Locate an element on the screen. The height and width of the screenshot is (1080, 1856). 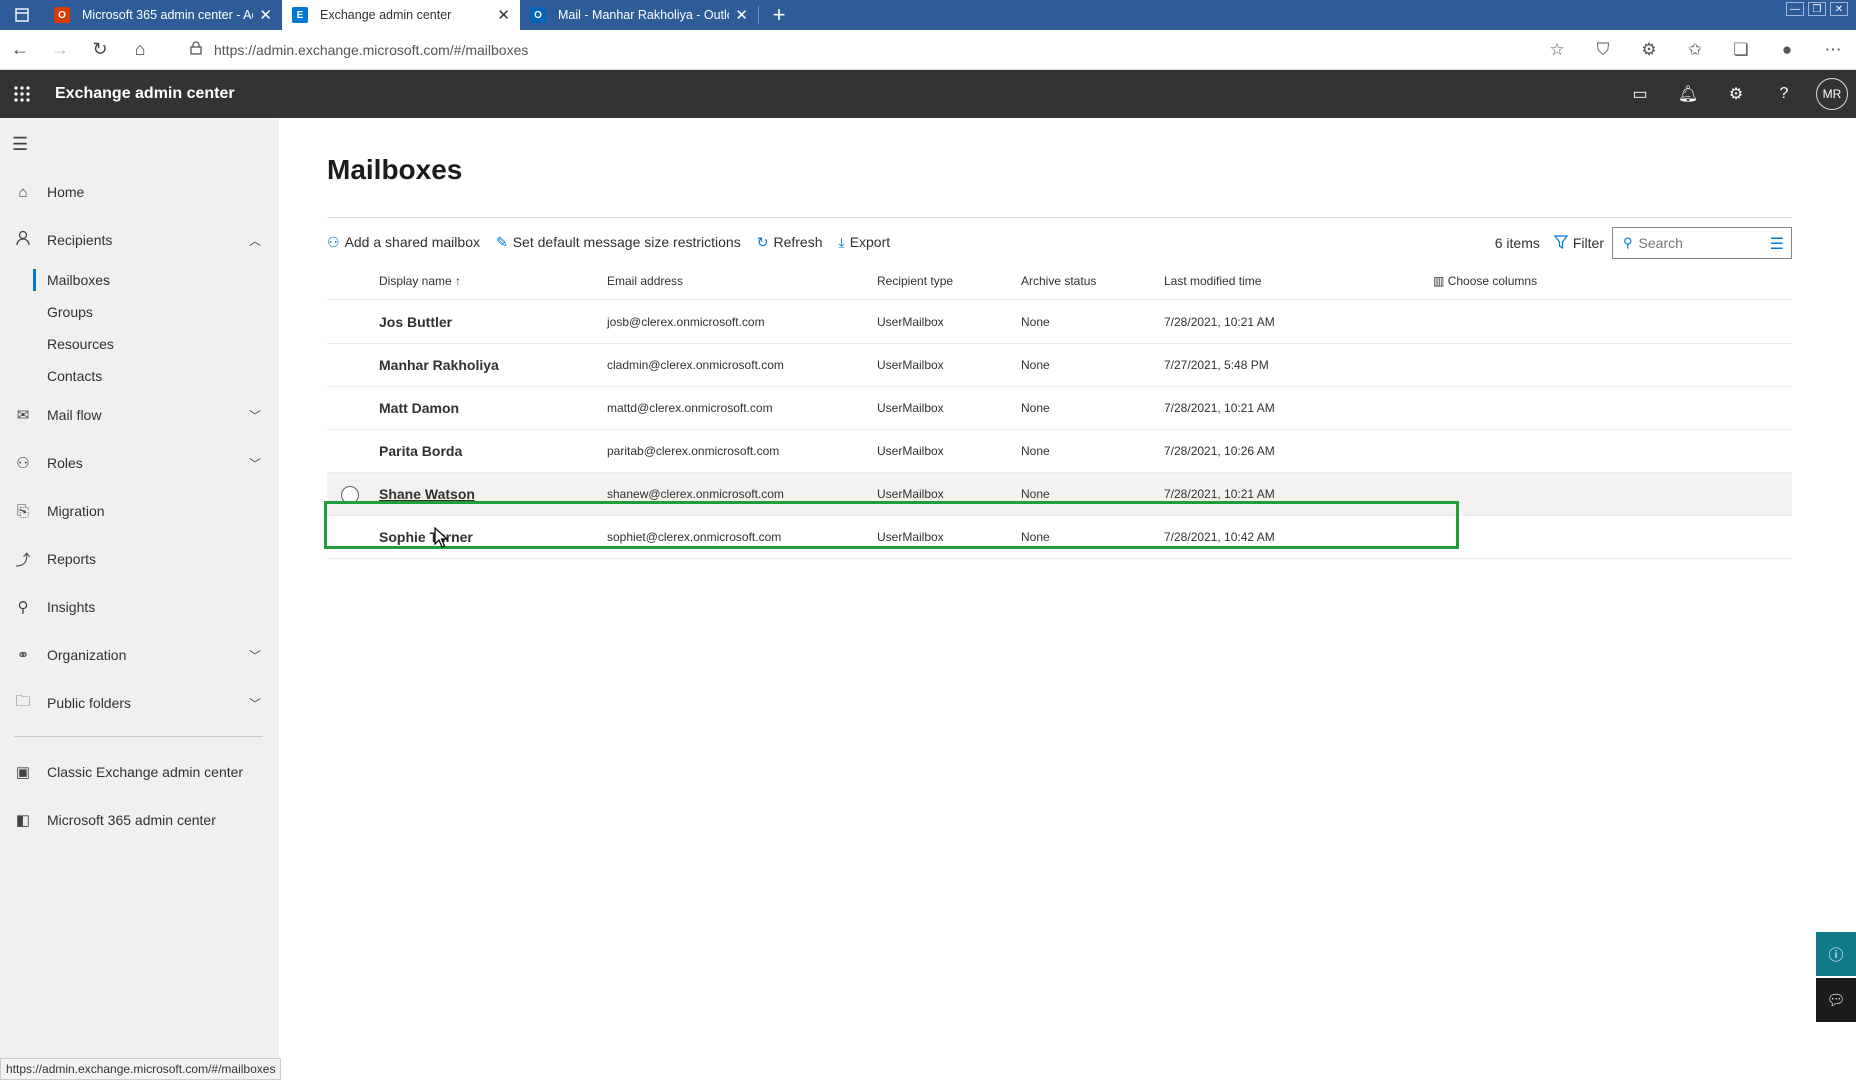
maximize-icon: ❐ is located at coordinates (1817, 9).